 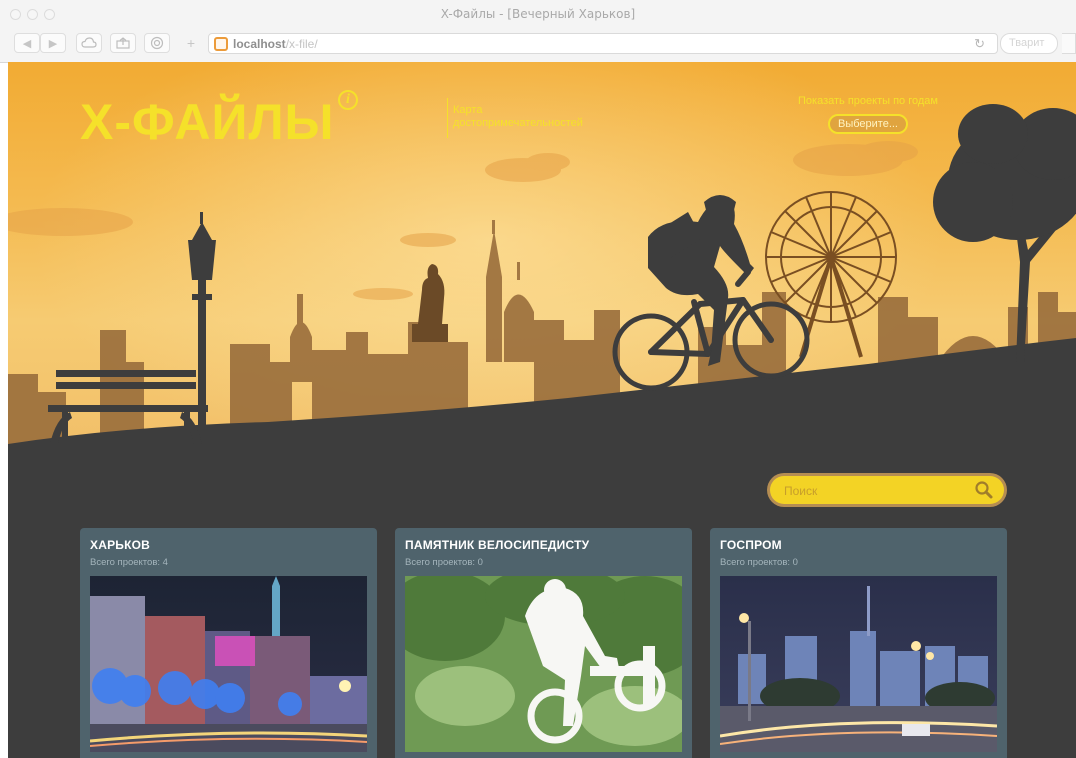 I want to click on cyclist-monument-photo, so click(x=543, y=664).